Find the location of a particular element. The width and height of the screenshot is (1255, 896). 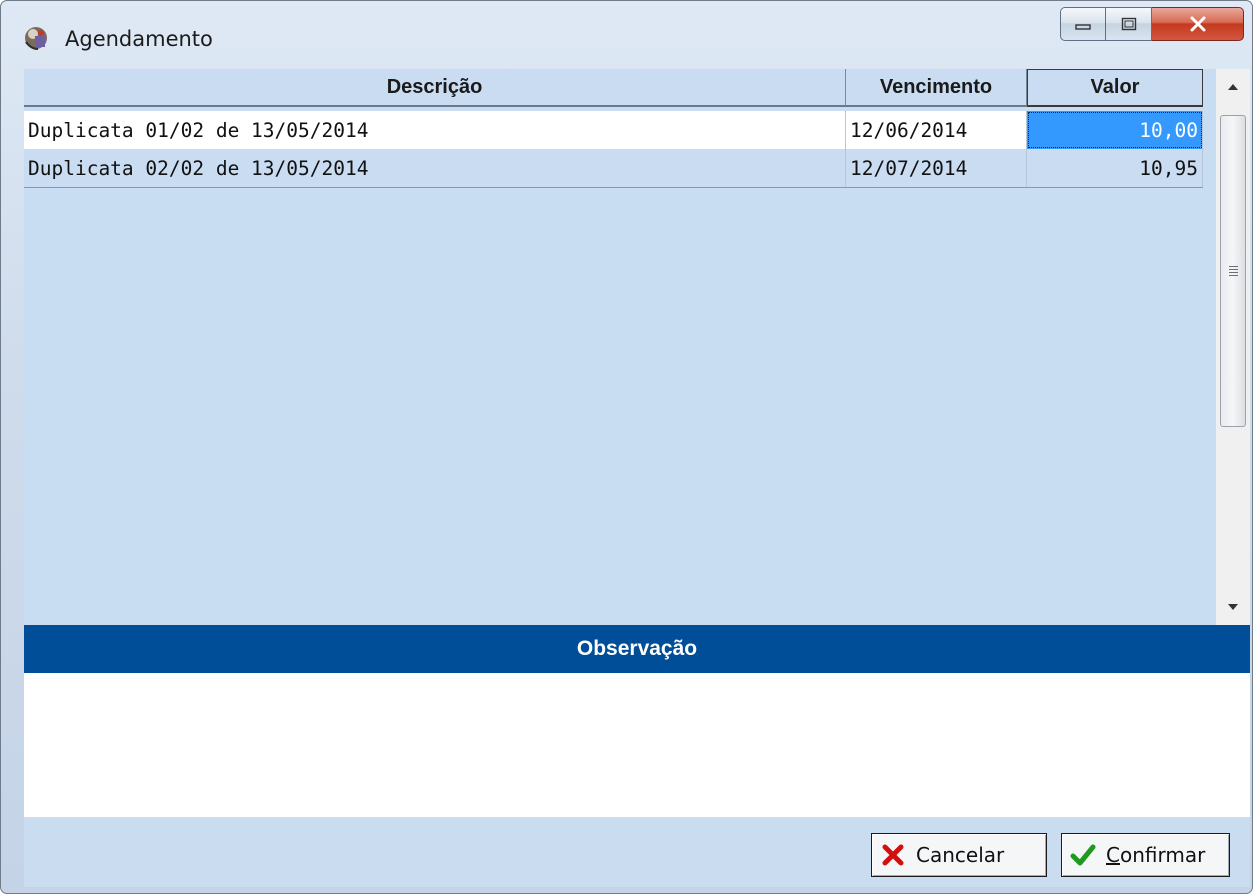

maximize-button is located at coordinates (1129, 24).